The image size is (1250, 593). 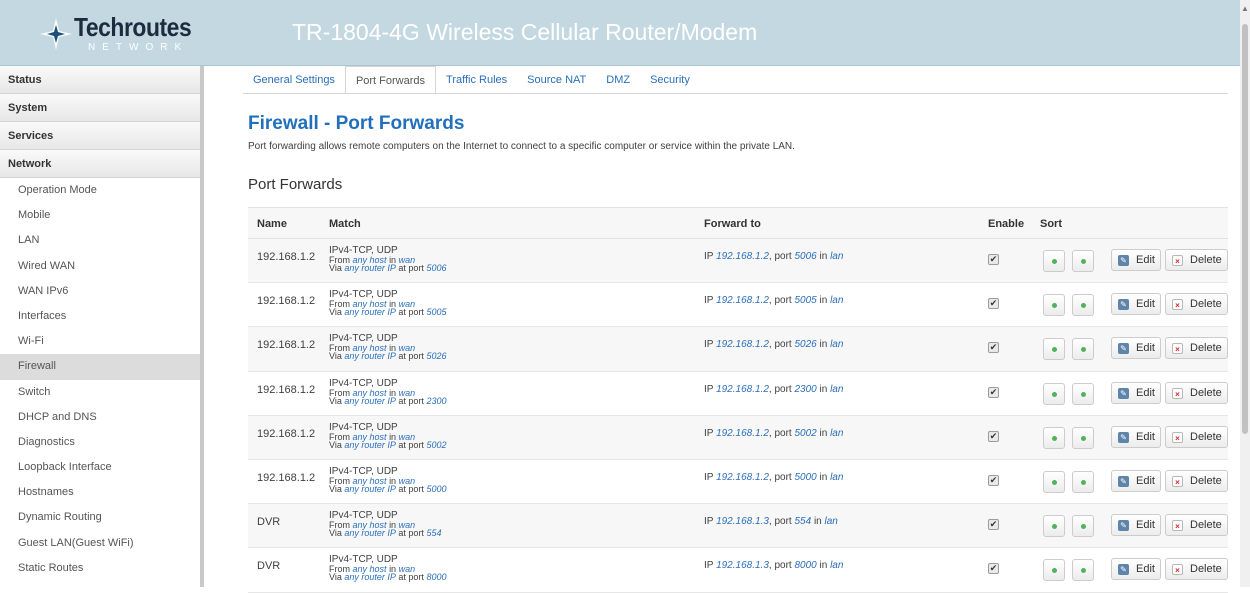 I want to click on sidebar-item-loopback: Loopback Interface, so click(x=100, y=467).